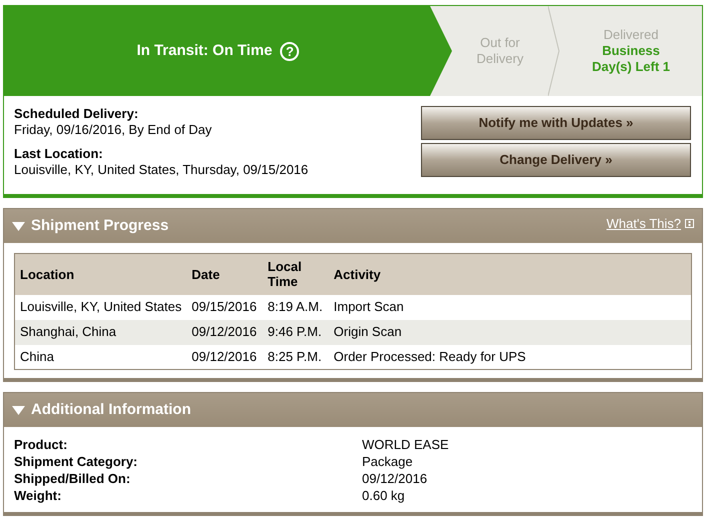  I want to click on table-cell: Import Scan, so click(510, 307).